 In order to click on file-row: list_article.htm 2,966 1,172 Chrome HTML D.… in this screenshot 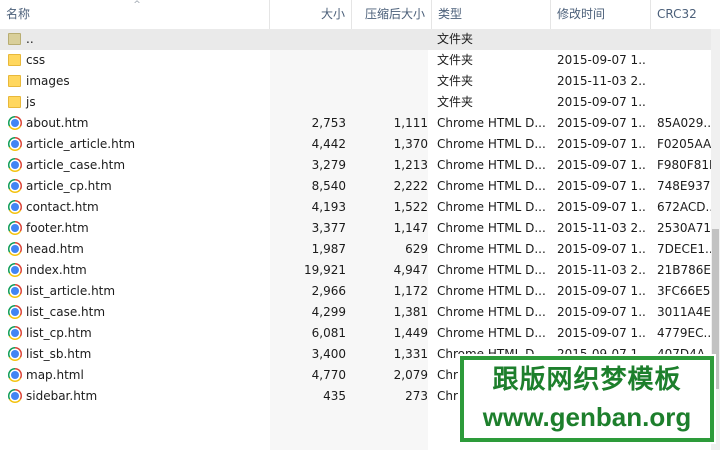, I will do `click(360, 291)`.